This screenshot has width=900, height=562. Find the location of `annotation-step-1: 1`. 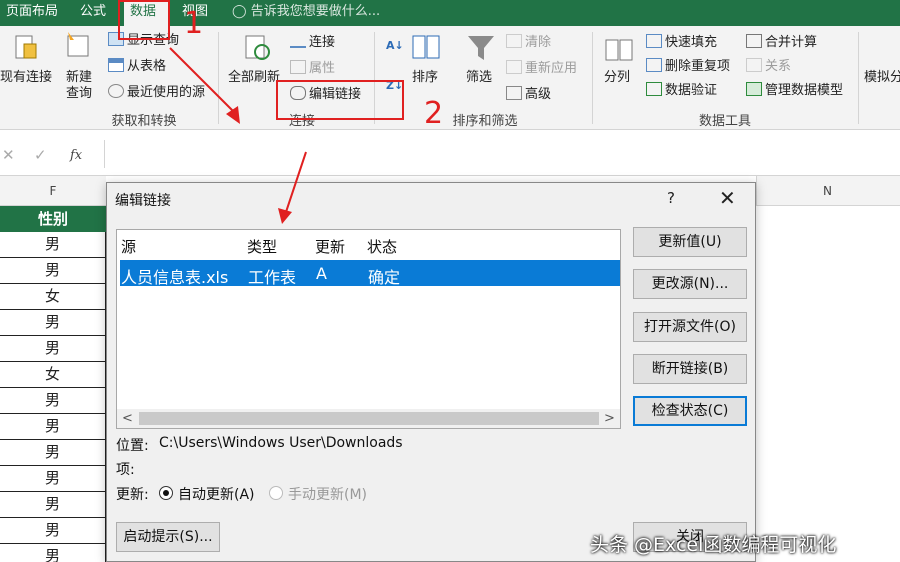

annotation-step-1: 1 is located at coordinates (194, 23).